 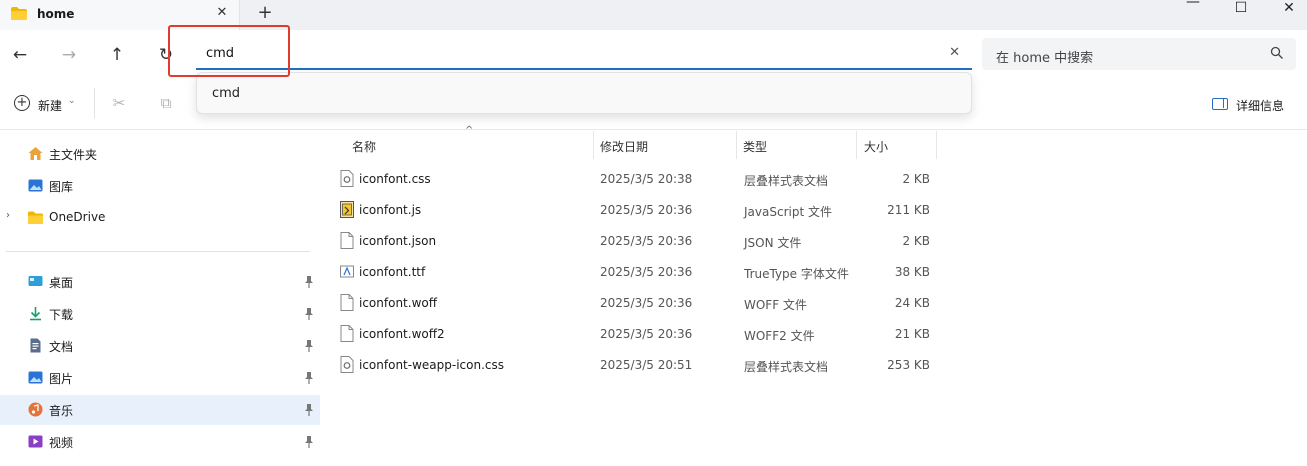 What do you see at coordinates (35, 314) in the screenshot?
I see `download-icon` at bounding box center [35, 314].